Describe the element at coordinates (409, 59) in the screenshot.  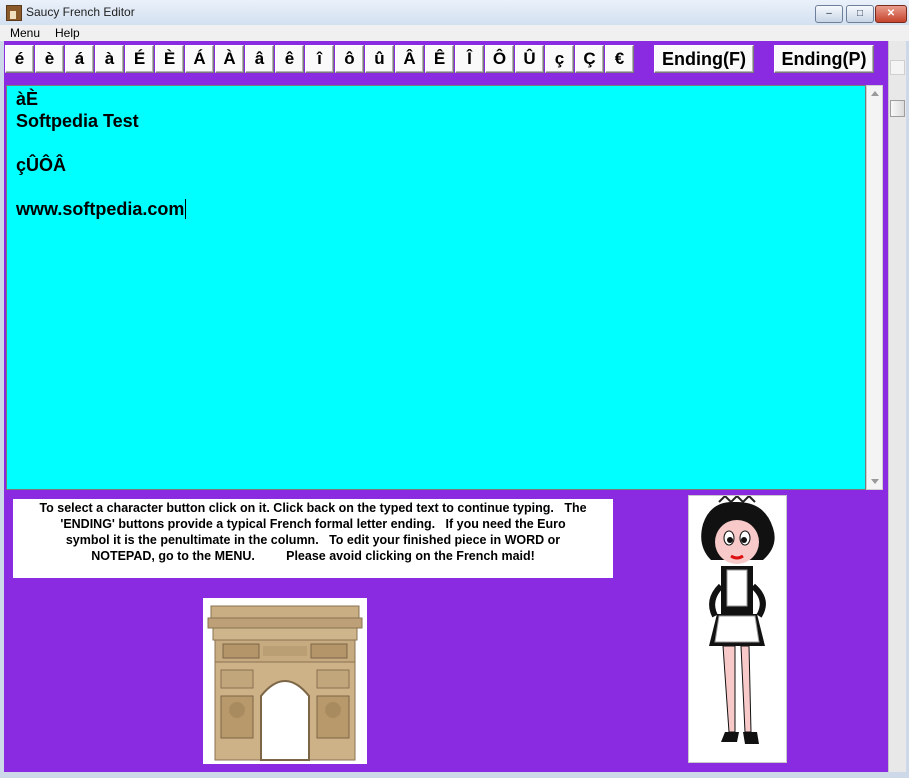
I see `char-button-A-circumflex: Â` at that location.